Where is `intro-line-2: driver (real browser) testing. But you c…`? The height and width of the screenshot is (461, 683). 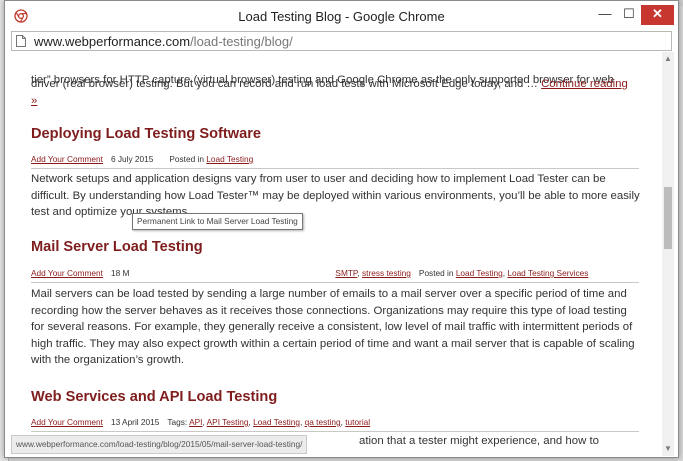
intro-line-2: driver (real browser) testing. But you c… is located at coordinates (286, 84).